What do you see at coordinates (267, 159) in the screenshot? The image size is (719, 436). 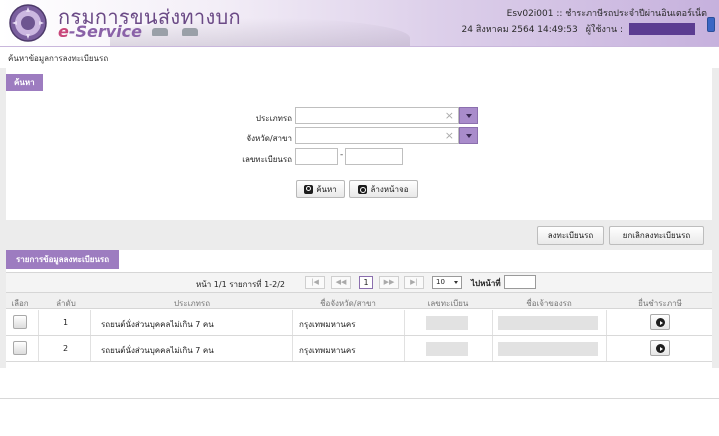 I see `plate-number-label: เลขทะเบียนรถ` at bounding box center [267, 159].